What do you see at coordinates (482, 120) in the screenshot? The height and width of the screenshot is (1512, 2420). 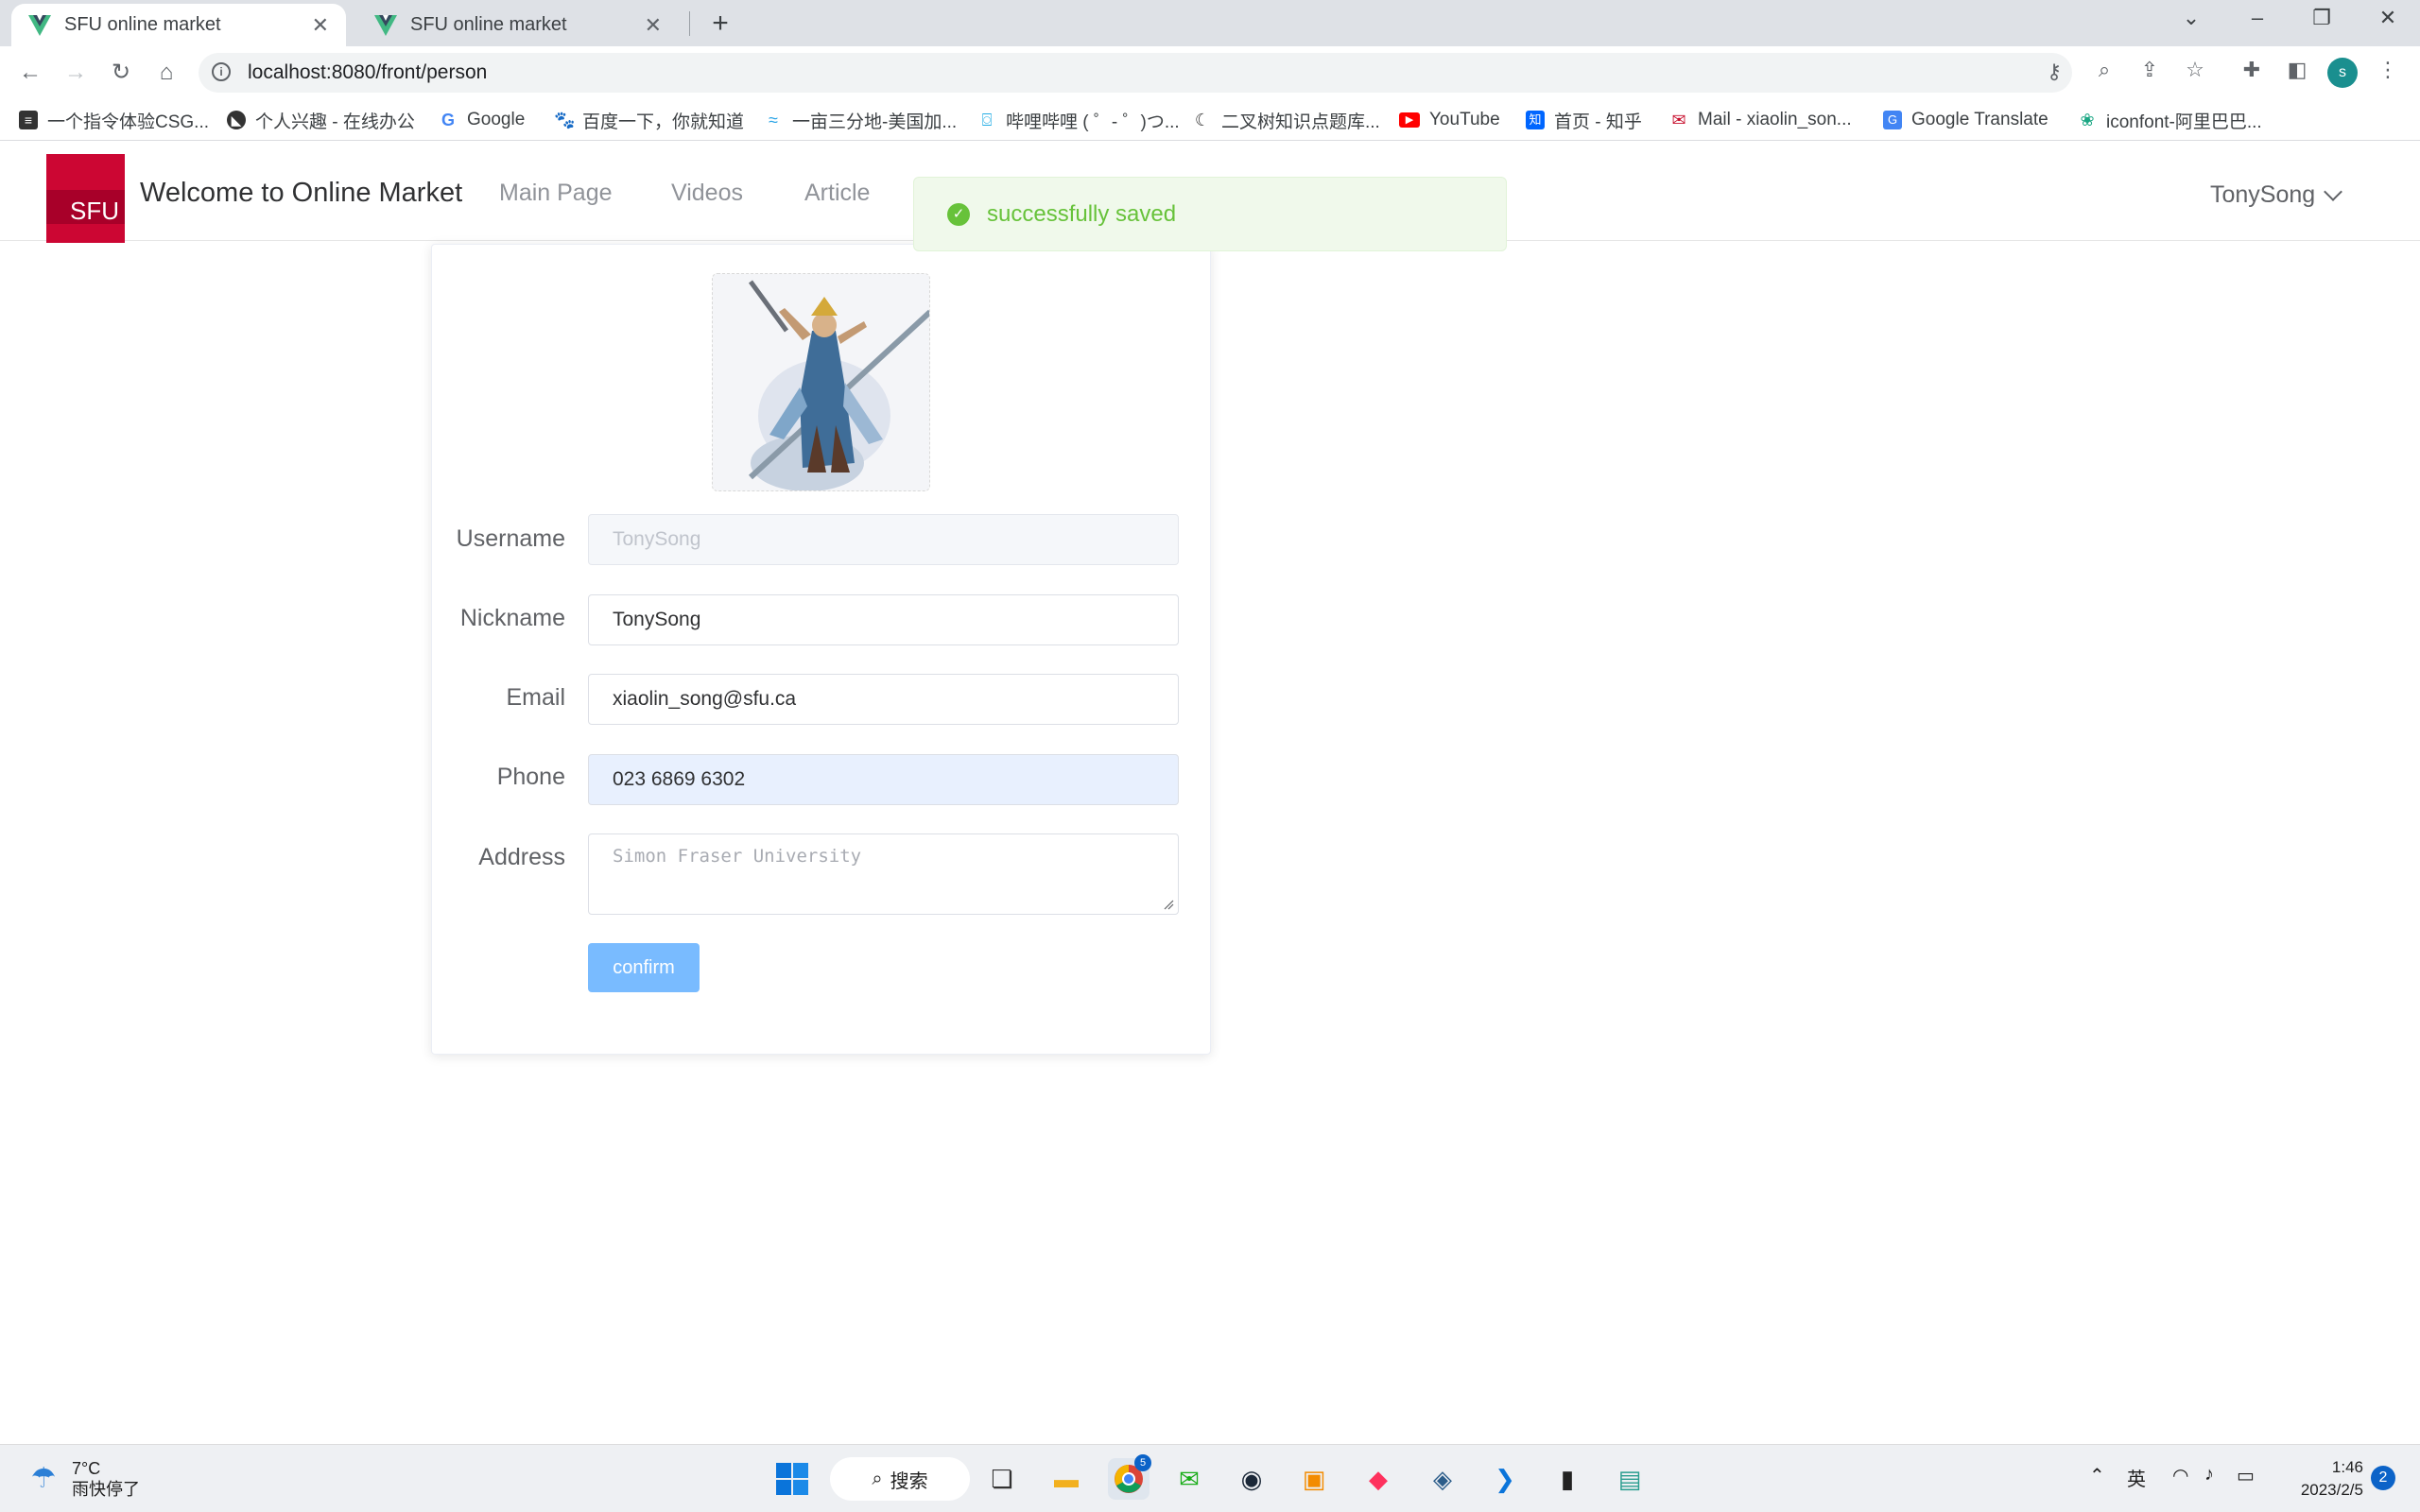 I see `bookmark-item: G Google` at bounding box center [482, 120].